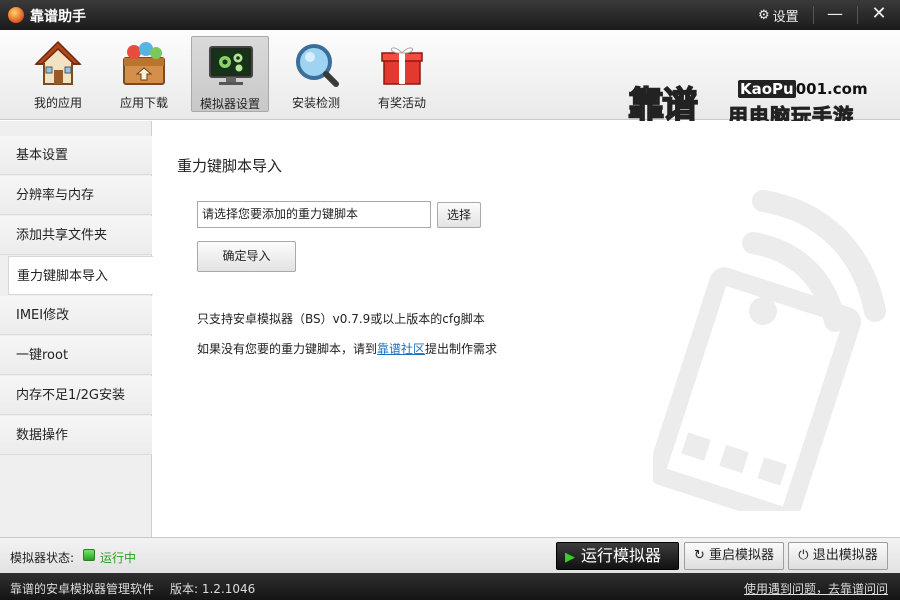 This screenshot has height=600, width=900. Describe the element at coordinates (58, 62) in the screenshot. I see `house-icon` at that location.